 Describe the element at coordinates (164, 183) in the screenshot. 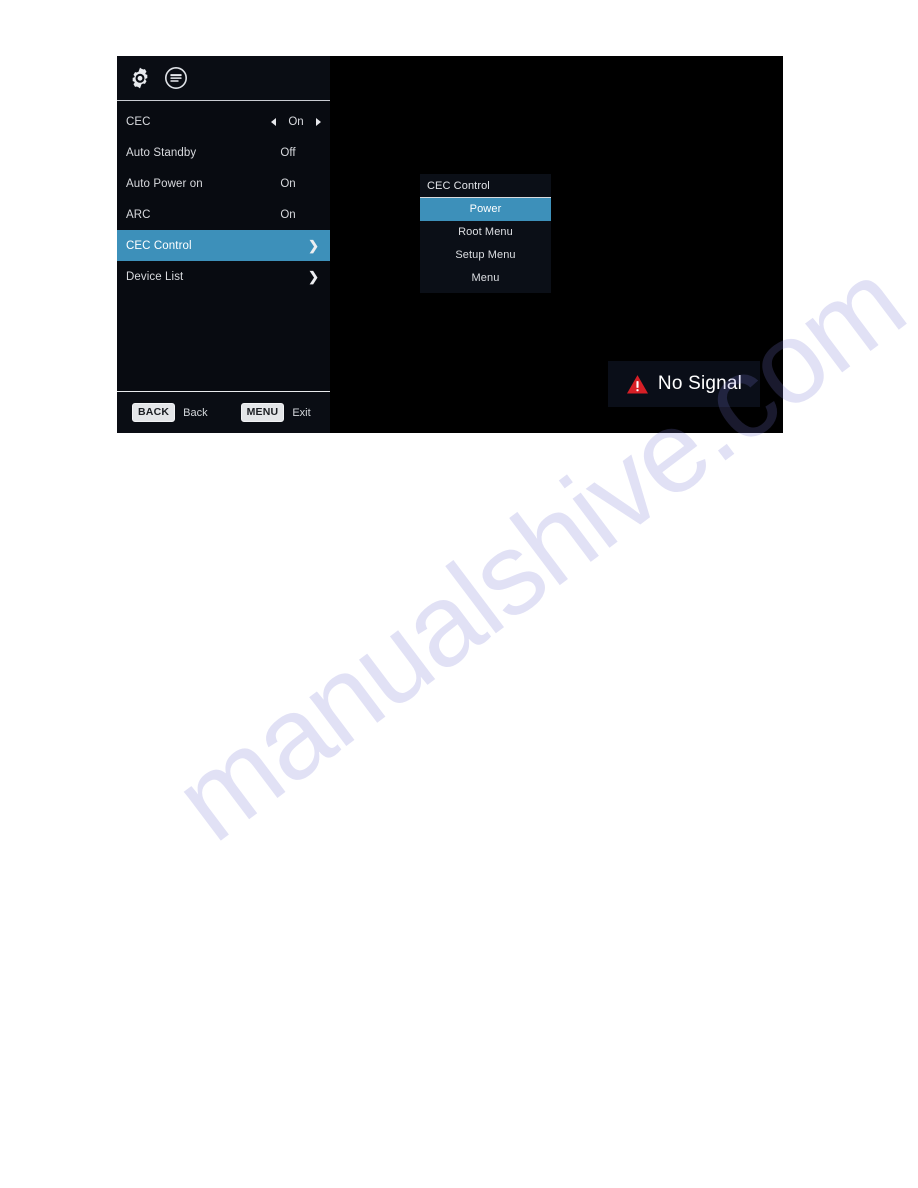

I see `menu-item-label: Auto Power on` at that location.